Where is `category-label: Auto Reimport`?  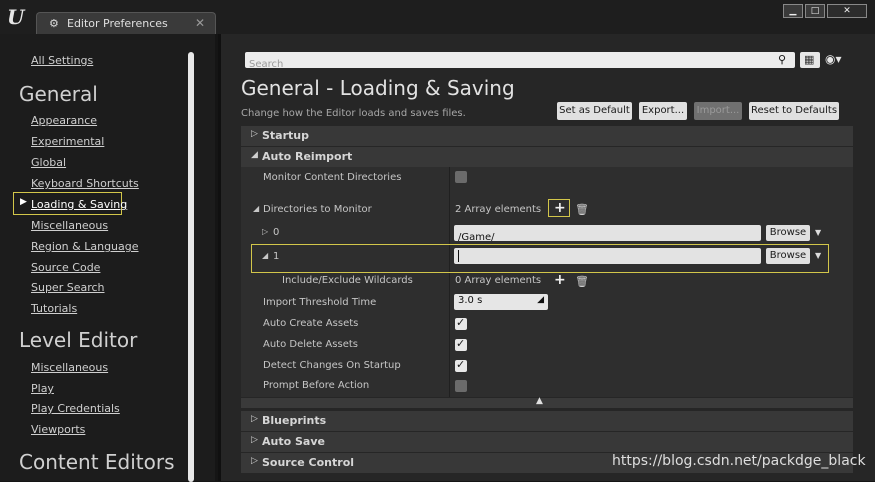 category-label: Auto Reimport is located at coordinates (307, 156).